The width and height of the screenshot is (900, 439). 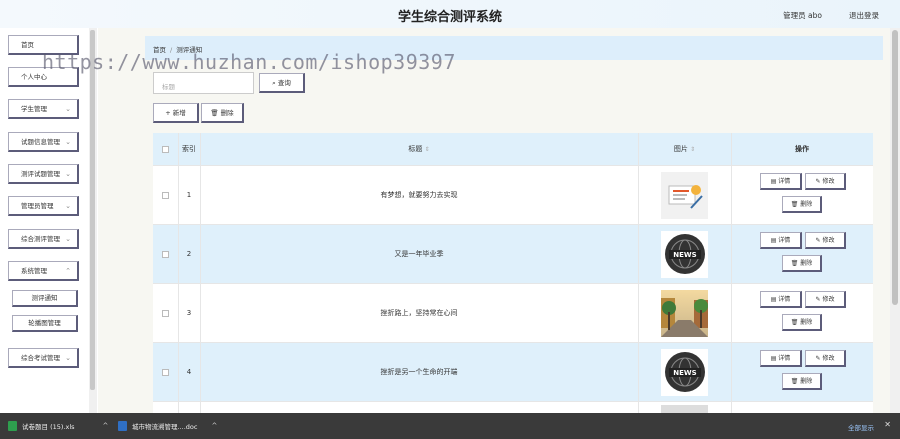 What do you see at coordinates (861, 427) in the screenshot?
I see `show-all-link: 全部显示` at bounding box center [861, 427].